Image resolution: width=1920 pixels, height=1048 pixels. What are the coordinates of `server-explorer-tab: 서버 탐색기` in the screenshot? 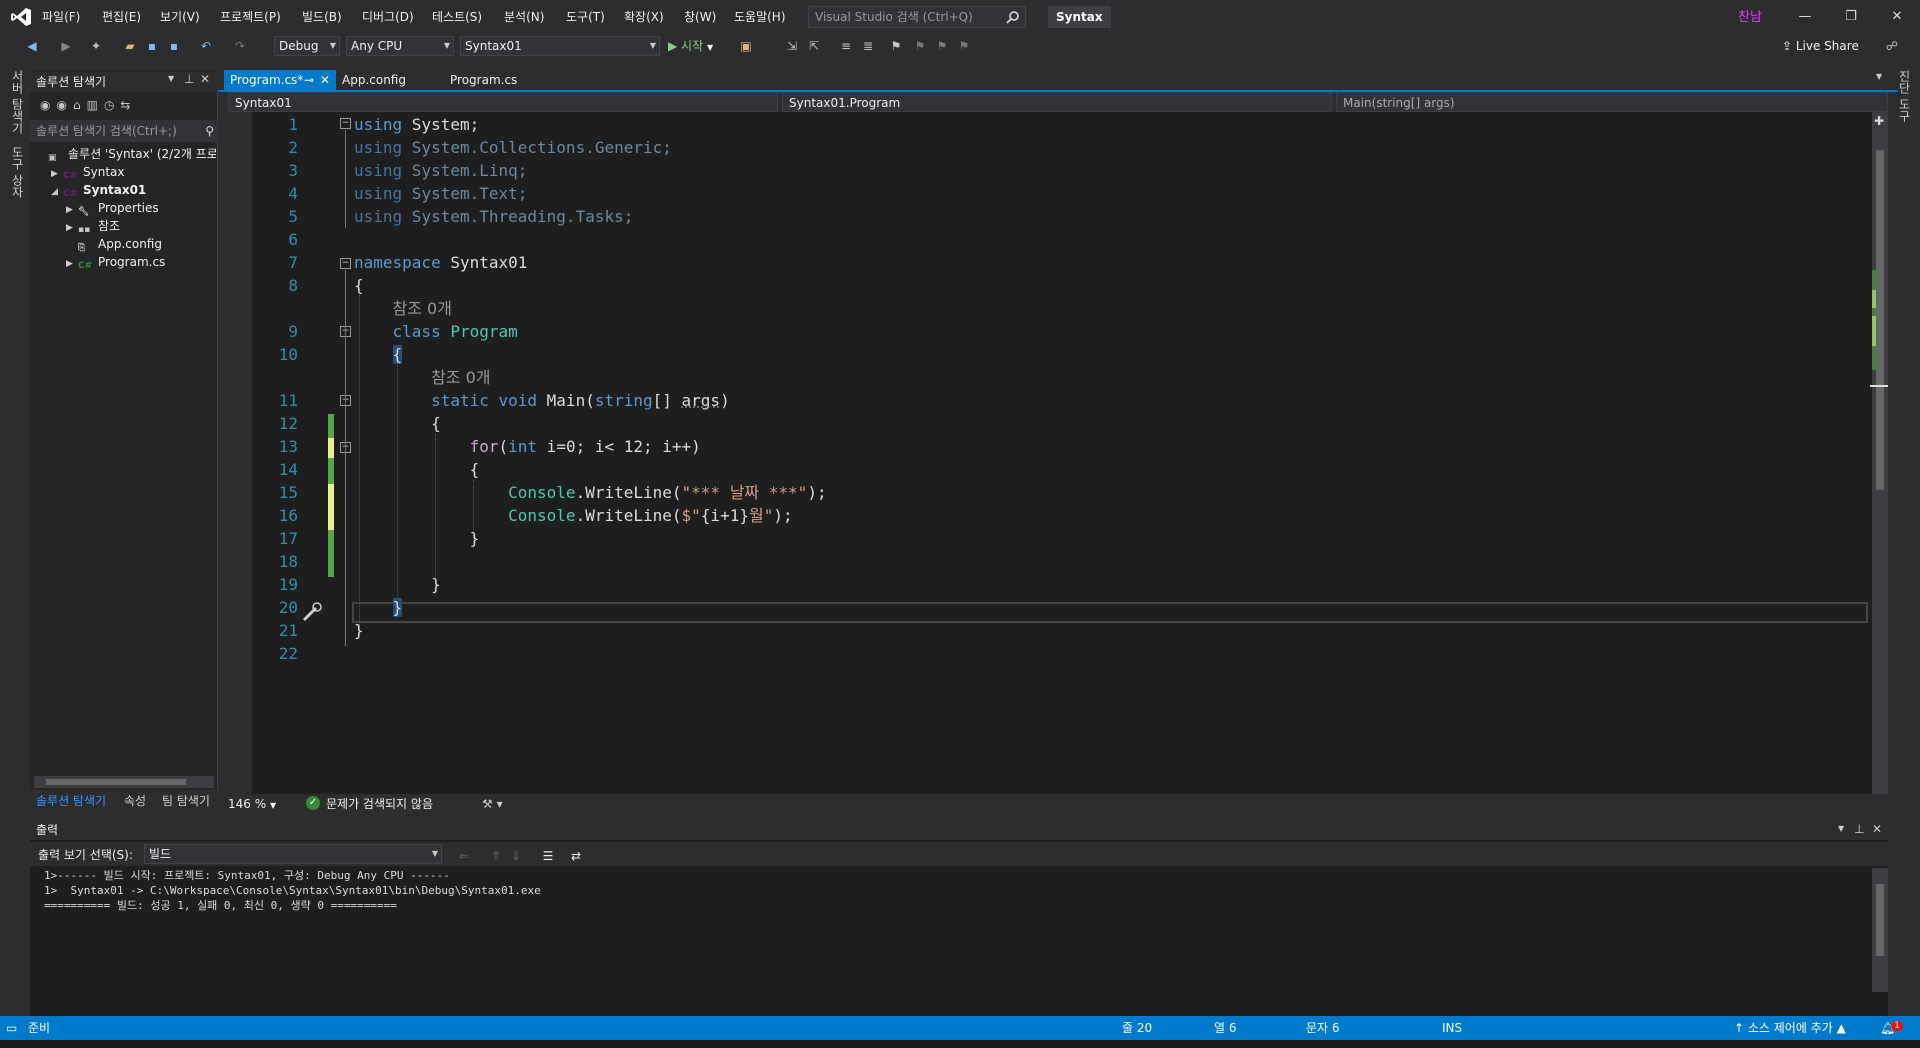 It's located at (17, 102).